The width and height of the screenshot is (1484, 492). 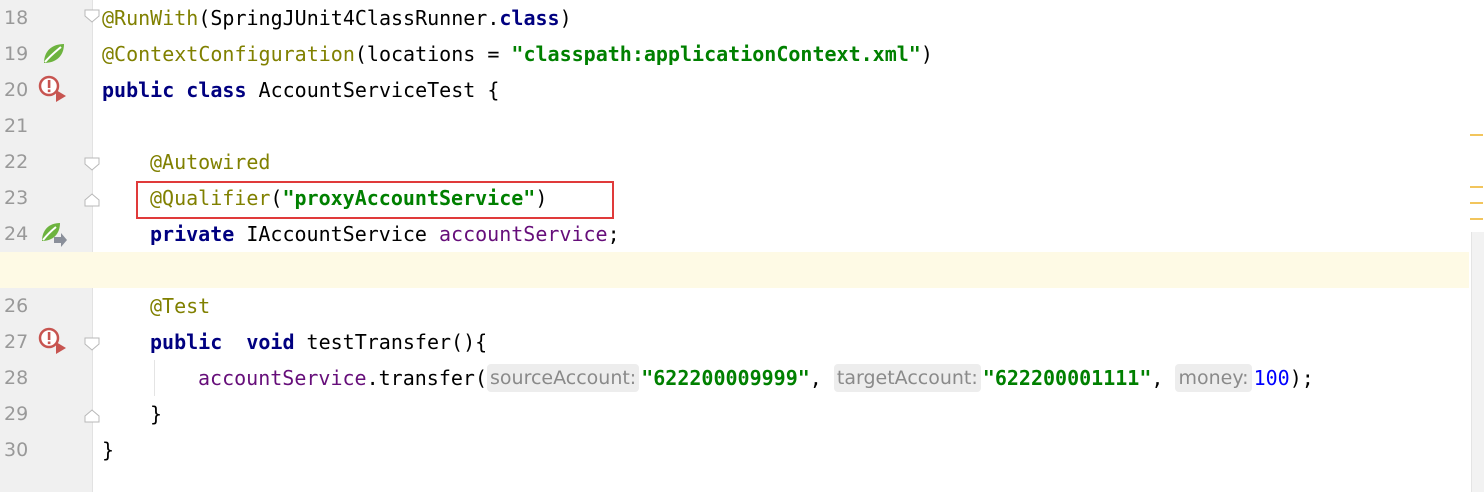 What do you see at coordinates (781, 162) in the screenshot?
I see `code-line-22: @Autowired` at bounding box center [781, 162].